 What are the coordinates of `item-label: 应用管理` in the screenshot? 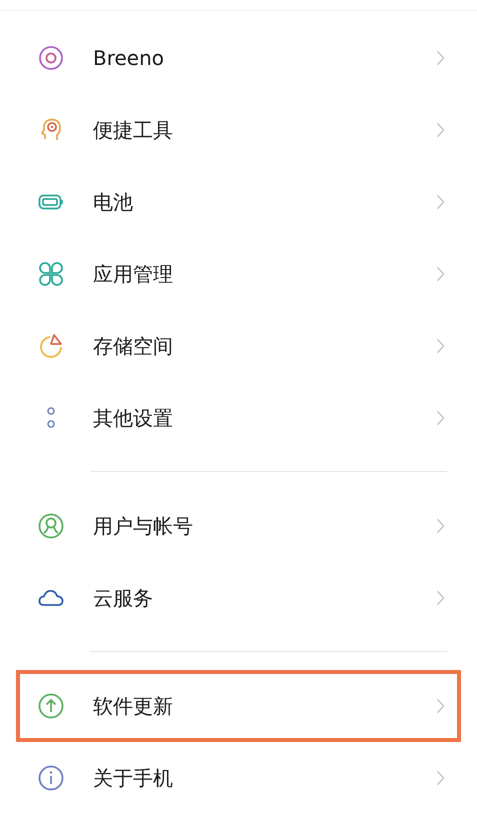 It's located at (133, 274).